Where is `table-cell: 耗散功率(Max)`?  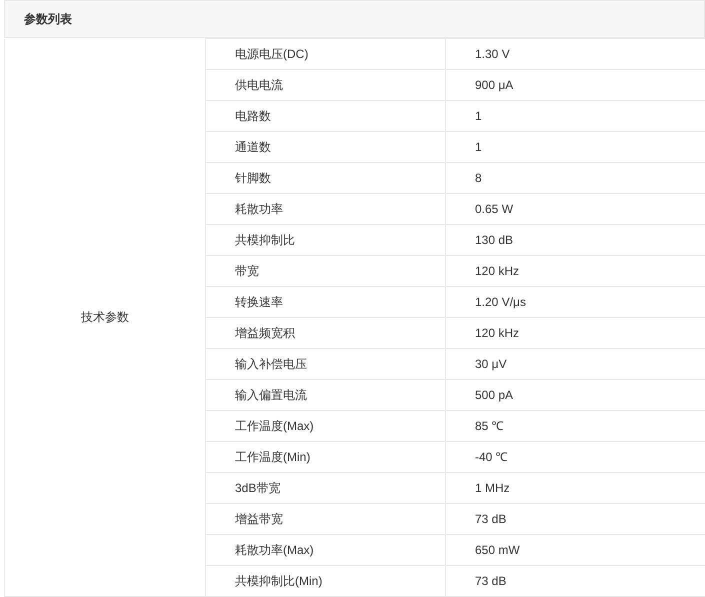
table-cell: 耗散功率(Max) is located at coordinates (326, 550).